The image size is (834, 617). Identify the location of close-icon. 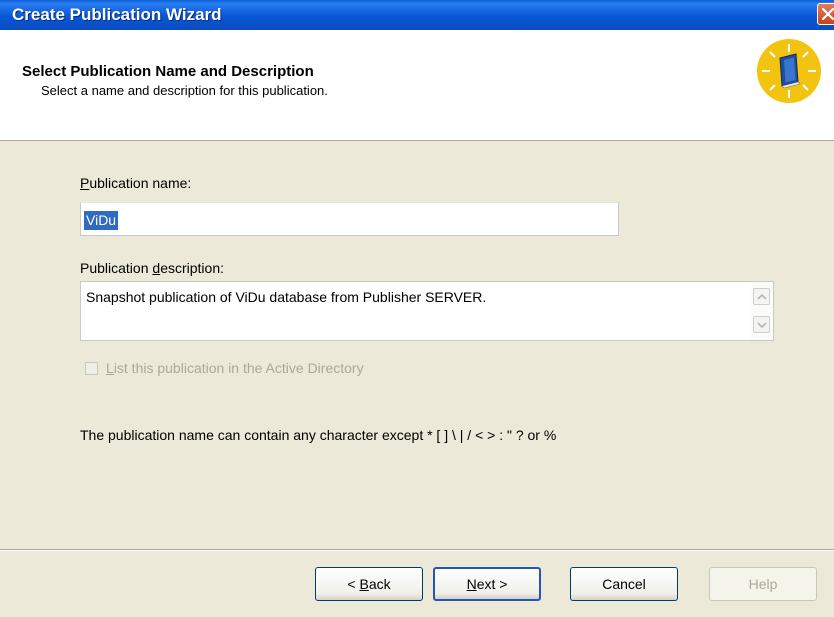
(827, 14).